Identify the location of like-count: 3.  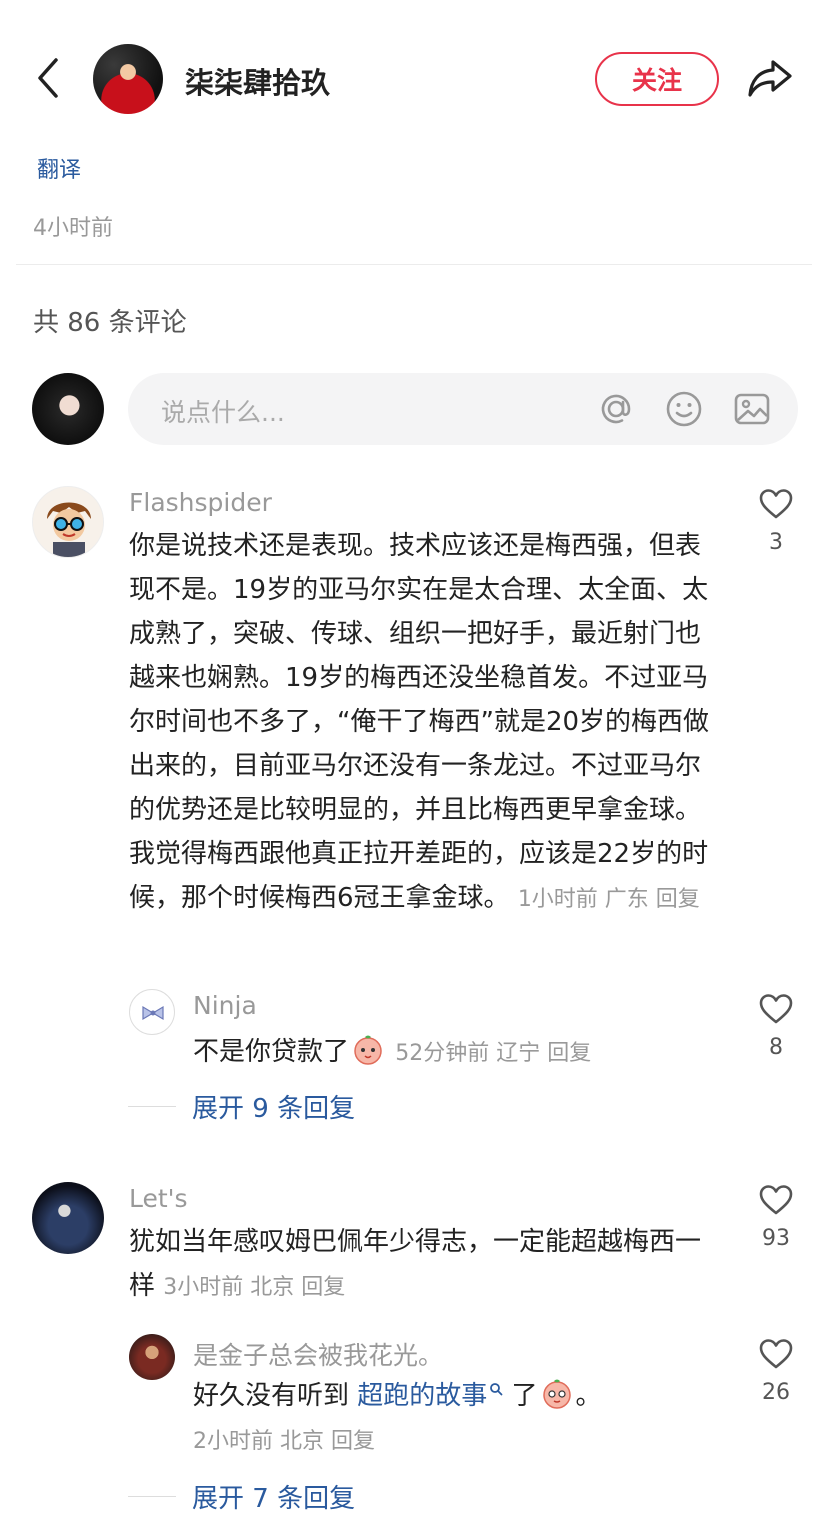
(776, 542).